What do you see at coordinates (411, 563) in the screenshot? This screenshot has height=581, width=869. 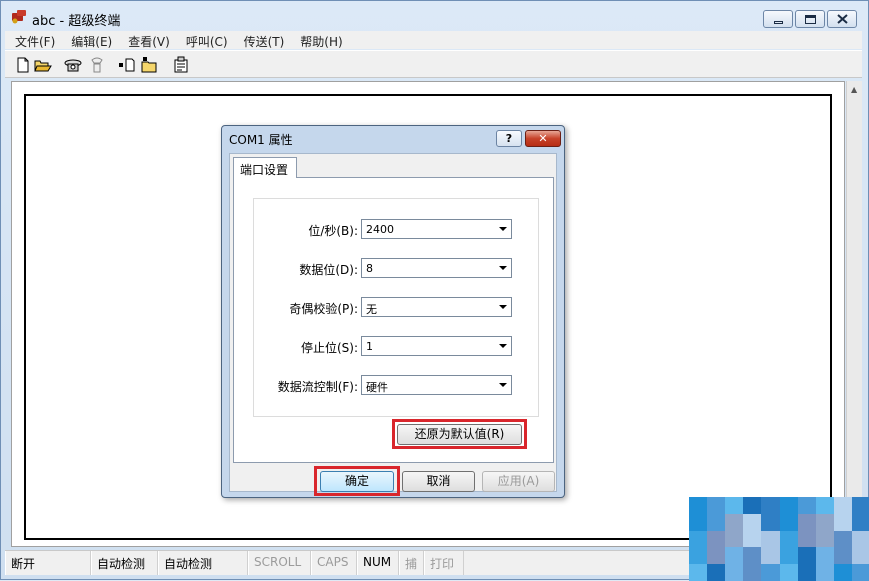 I see `status-capture: 捕` at bounding box center [411, 563].